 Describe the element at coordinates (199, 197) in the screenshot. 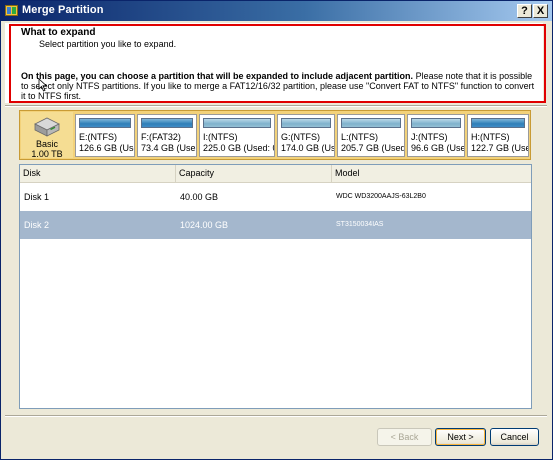

I see `cell-capacity: 40.00 GB` at that location.